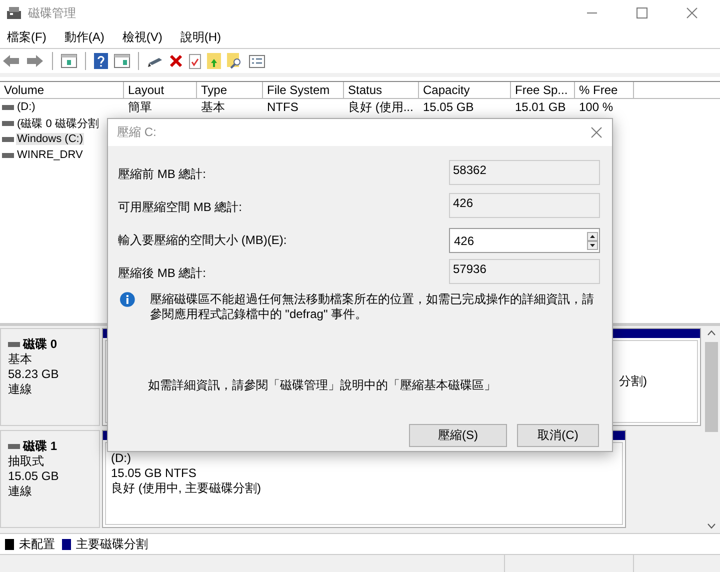  Describe the element at coordinates (162, 273) in the screenshot. I see `field-label: 壓縮後 MB 總計:` at that location.